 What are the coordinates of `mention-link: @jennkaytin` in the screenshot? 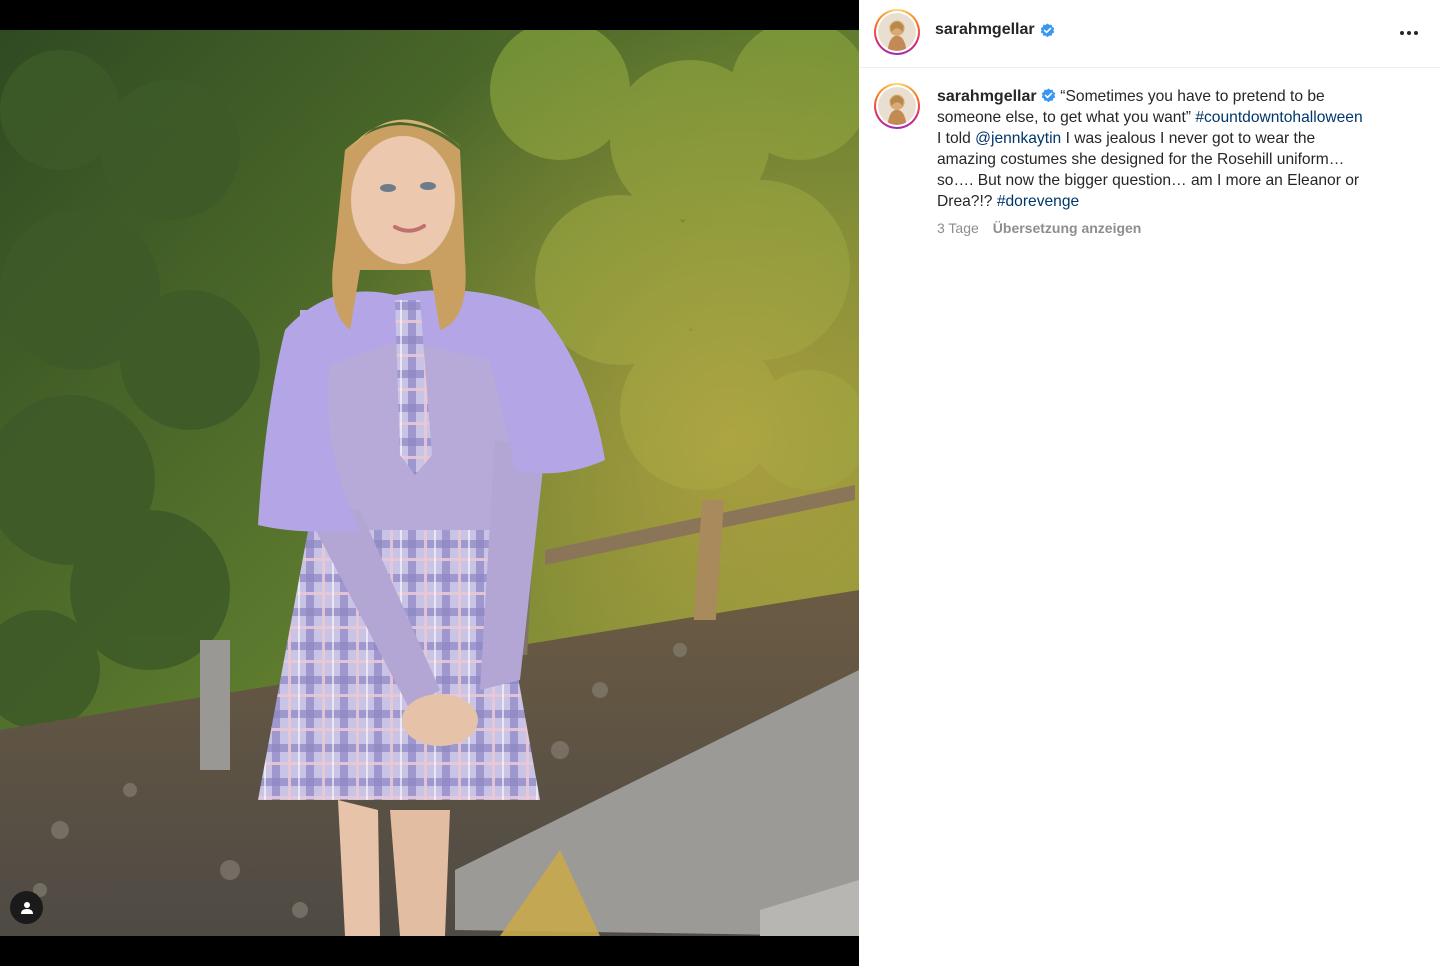 It's located at (1018, 138).